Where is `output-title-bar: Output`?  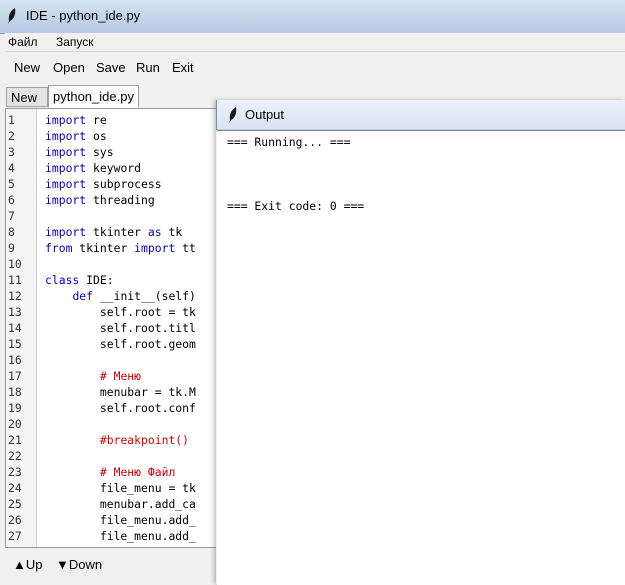
output-title-bar: Output is located at coordinates (421, 115).